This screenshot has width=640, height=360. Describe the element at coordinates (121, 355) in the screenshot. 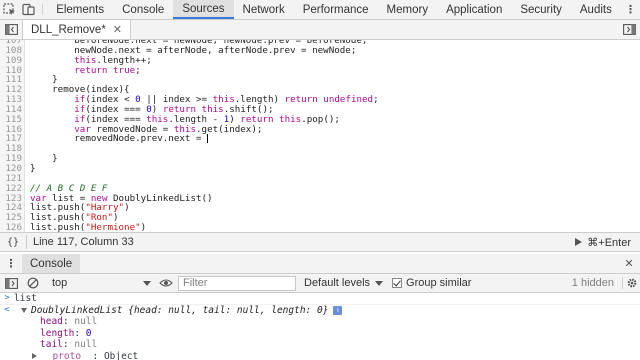

I see `proto-value: Object` at that location.